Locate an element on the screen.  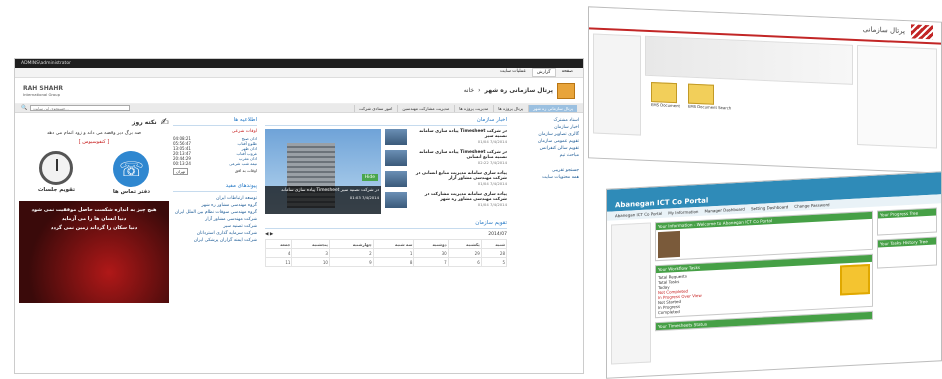
br-nav-item: Setting Dashboard is located at coordinates (769, 207).